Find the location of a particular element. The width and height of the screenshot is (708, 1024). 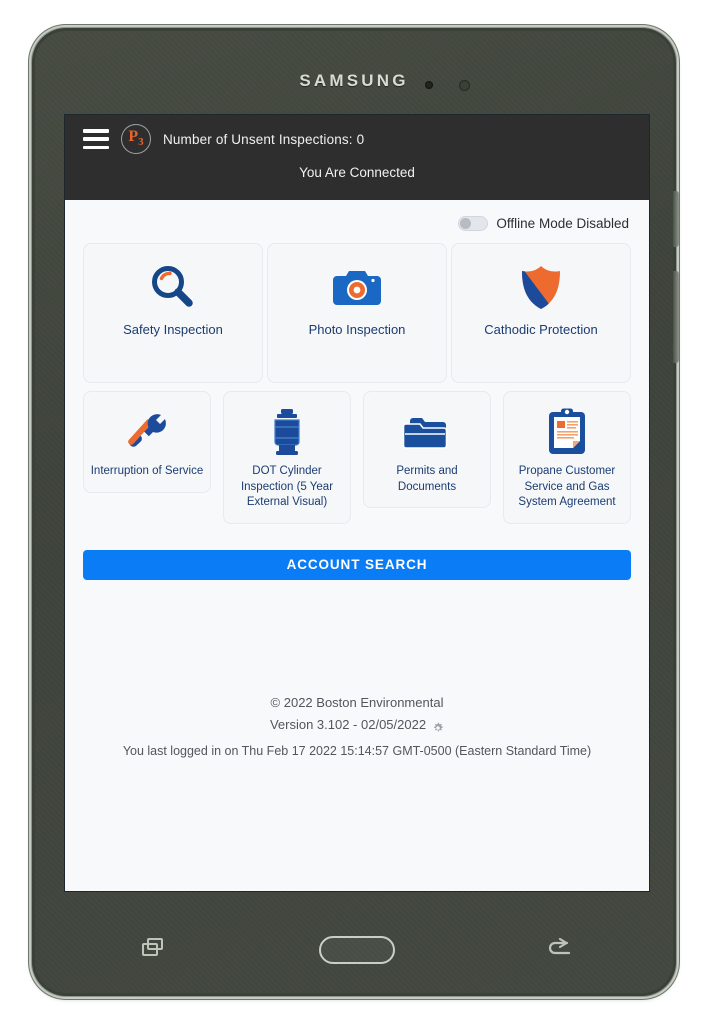

tile-permits-and-documents: Permits and Documents is located at coordinates (427, 450).